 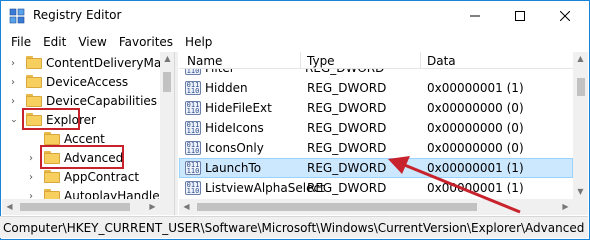 I want to click on value-name: LaunchTo, so click(x=233, y=168).